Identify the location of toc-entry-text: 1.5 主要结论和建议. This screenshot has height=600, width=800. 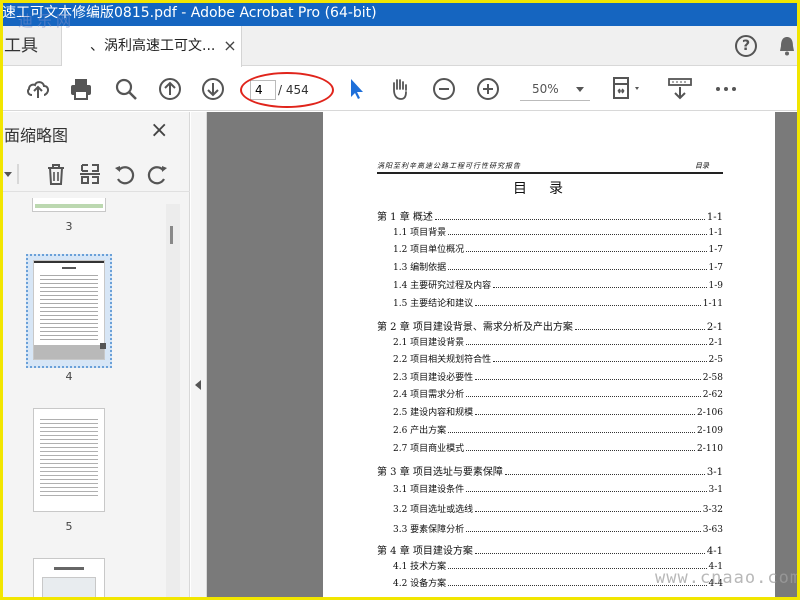
(433, 304).